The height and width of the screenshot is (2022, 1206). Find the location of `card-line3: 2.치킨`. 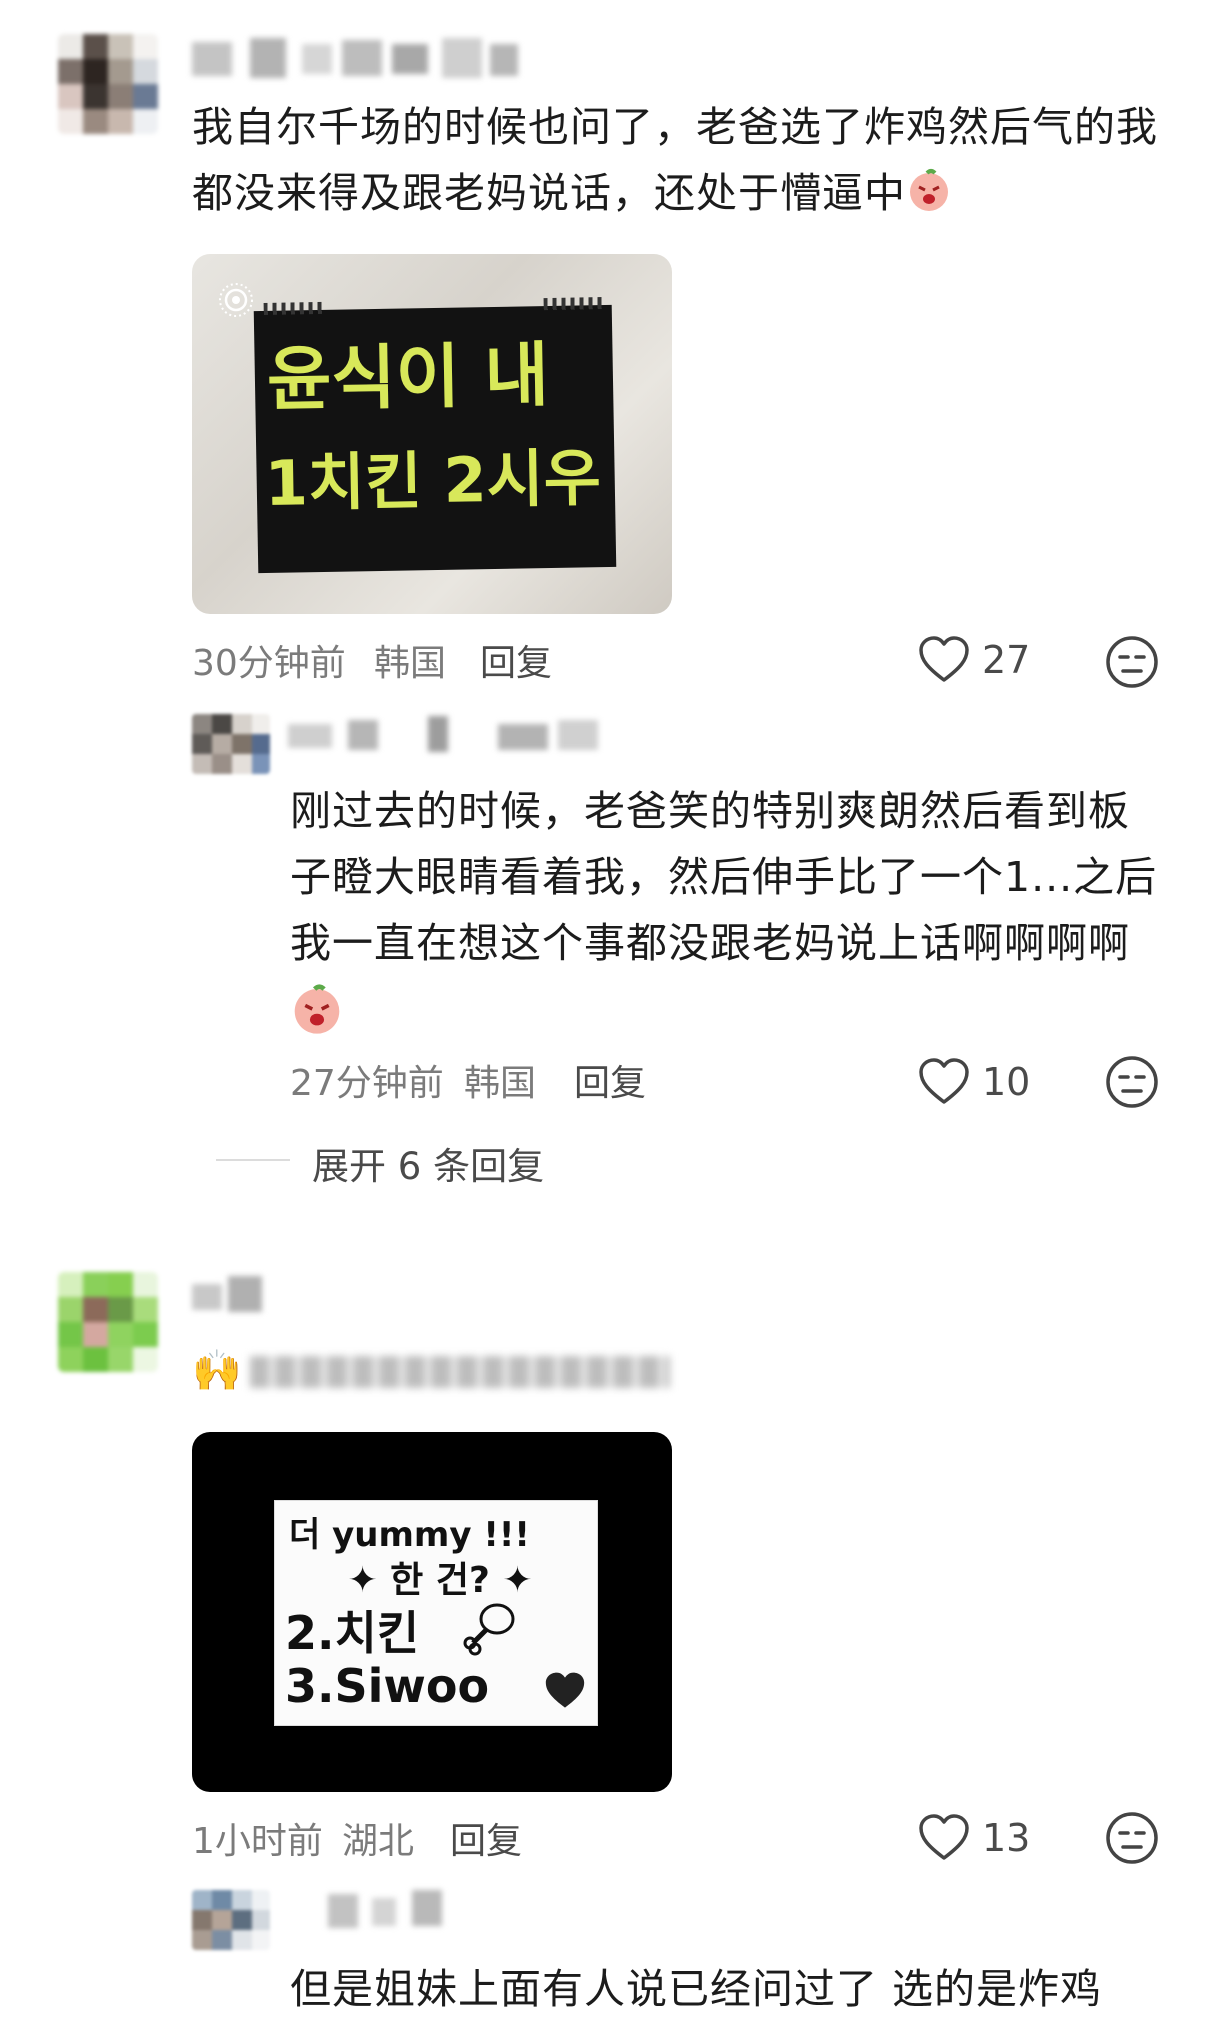

card-line3: 2.치킨 is located at coordinates (352, 1633).